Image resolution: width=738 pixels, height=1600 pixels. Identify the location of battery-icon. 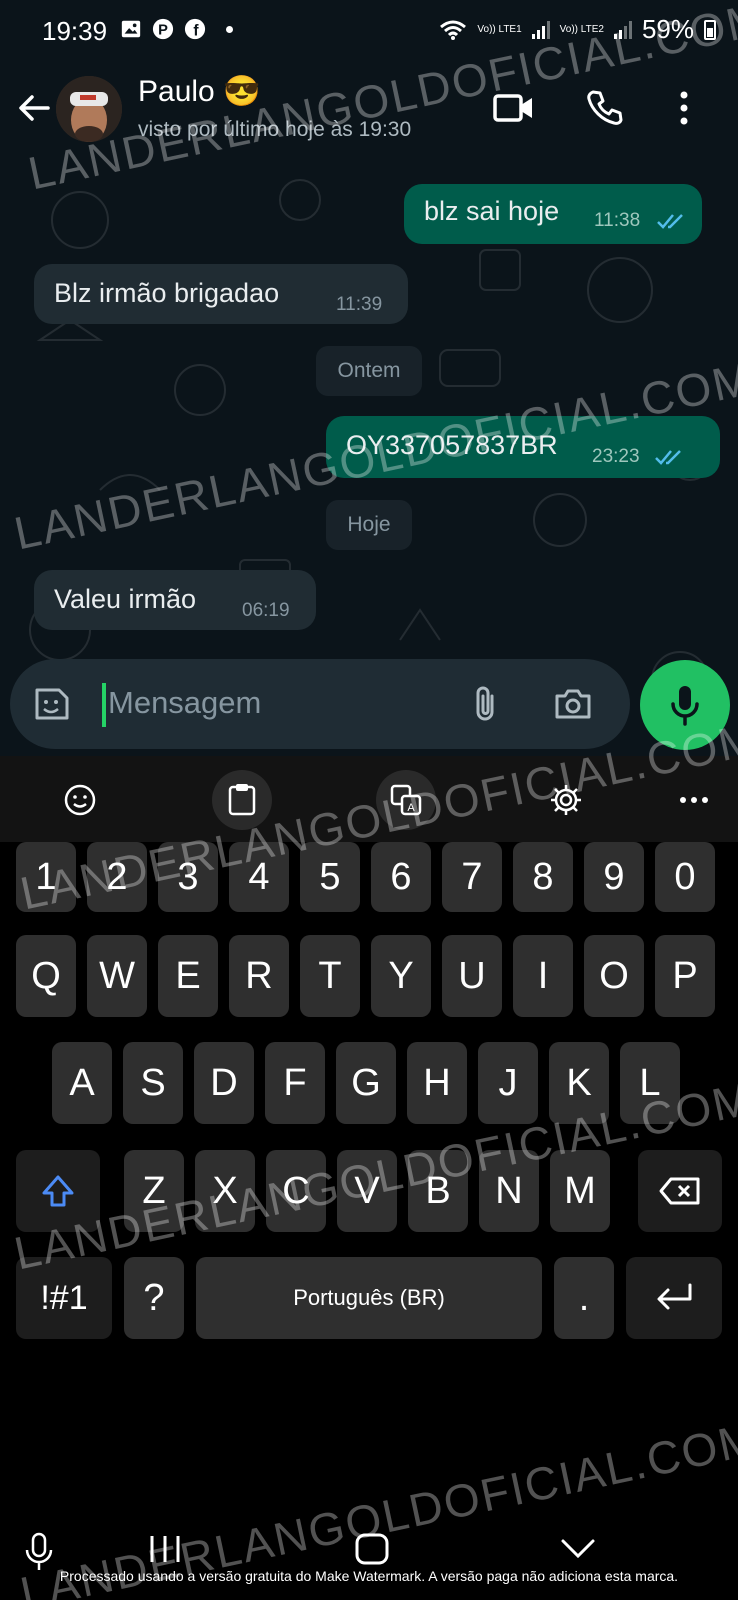
(710, 29).